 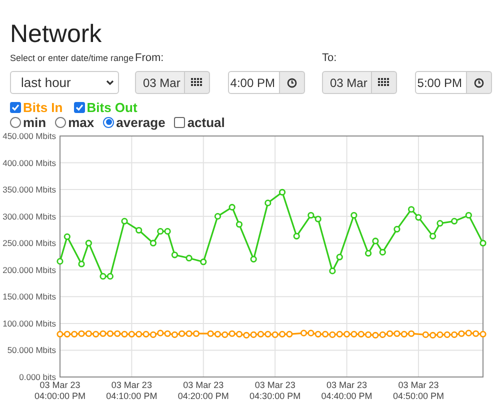 What do you see at coordinates (330, 59) in the screenshot?
I see `range-label: To:` at bounding box center [330, 59].